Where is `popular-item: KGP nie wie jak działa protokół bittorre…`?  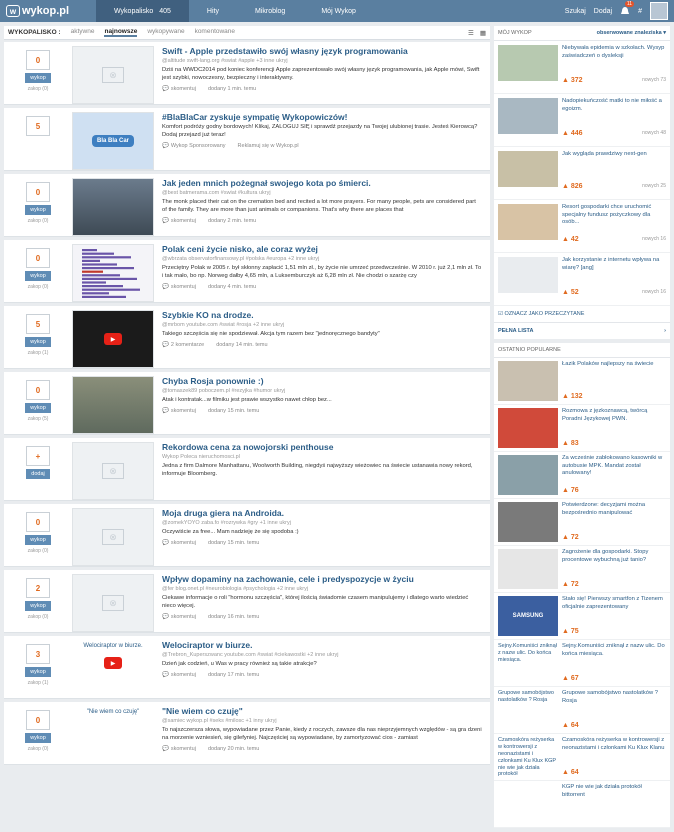
popular-item: KGP nie wie jak działa protokół bittorre… is located at coordinates (582, 804).